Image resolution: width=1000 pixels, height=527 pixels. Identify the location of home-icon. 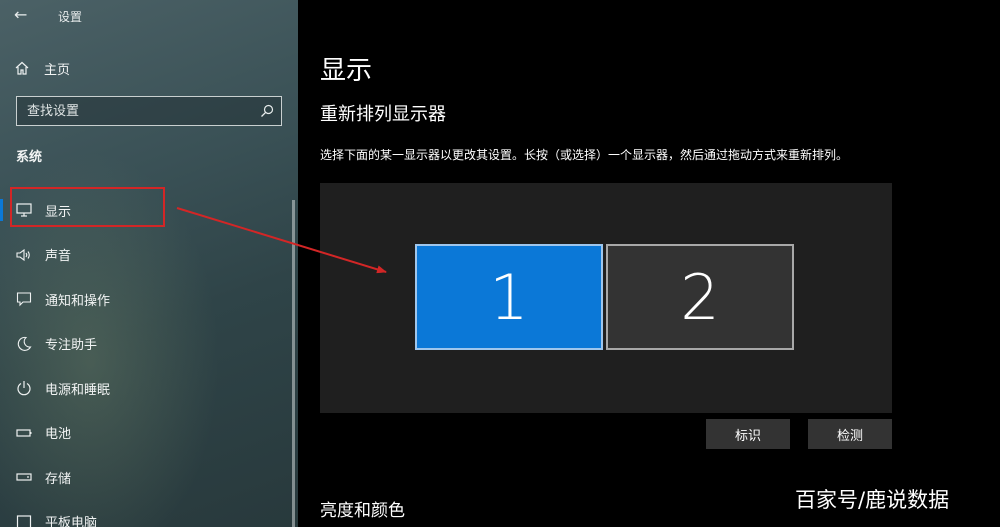
(22, 68).